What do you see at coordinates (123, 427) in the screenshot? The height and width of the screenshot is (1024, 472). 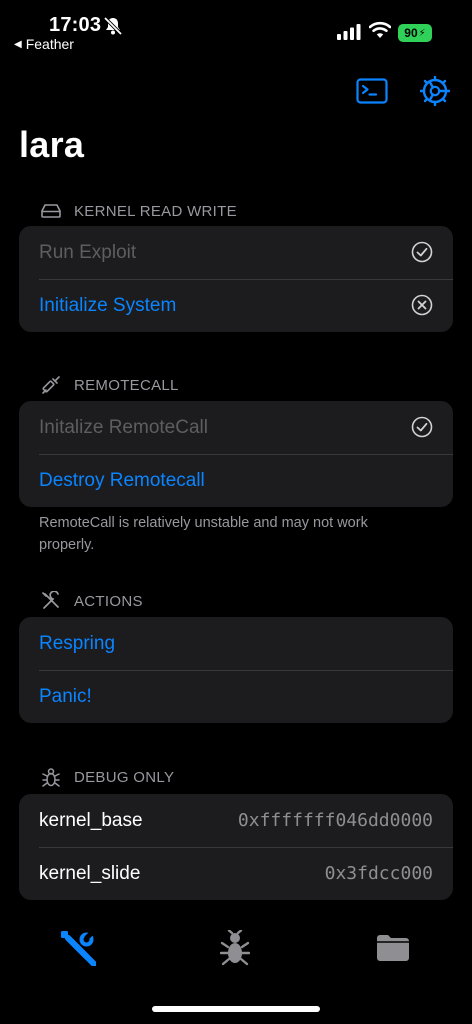 I see `initialize-remotecall-label: Initalize RemoteCall` at bounding box center [123, 427].